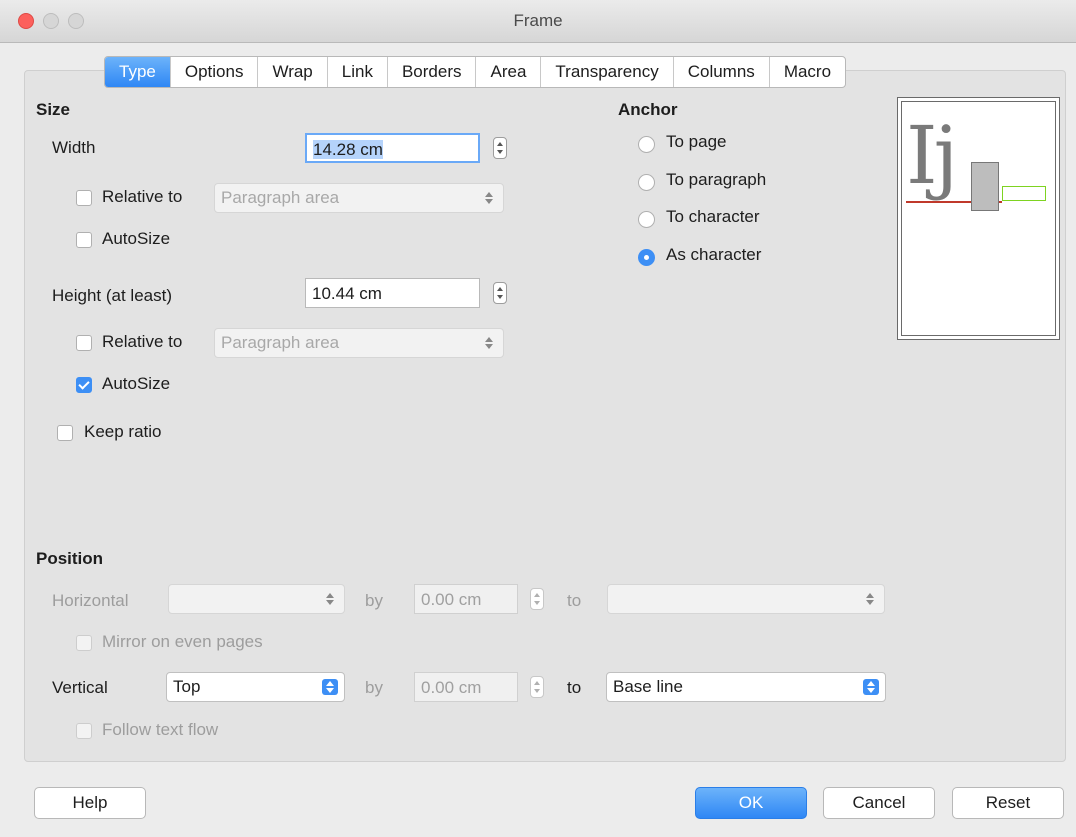  Describe the element at coordinates (500, 148) in the screenshot. I see `width-spinner` at that location.